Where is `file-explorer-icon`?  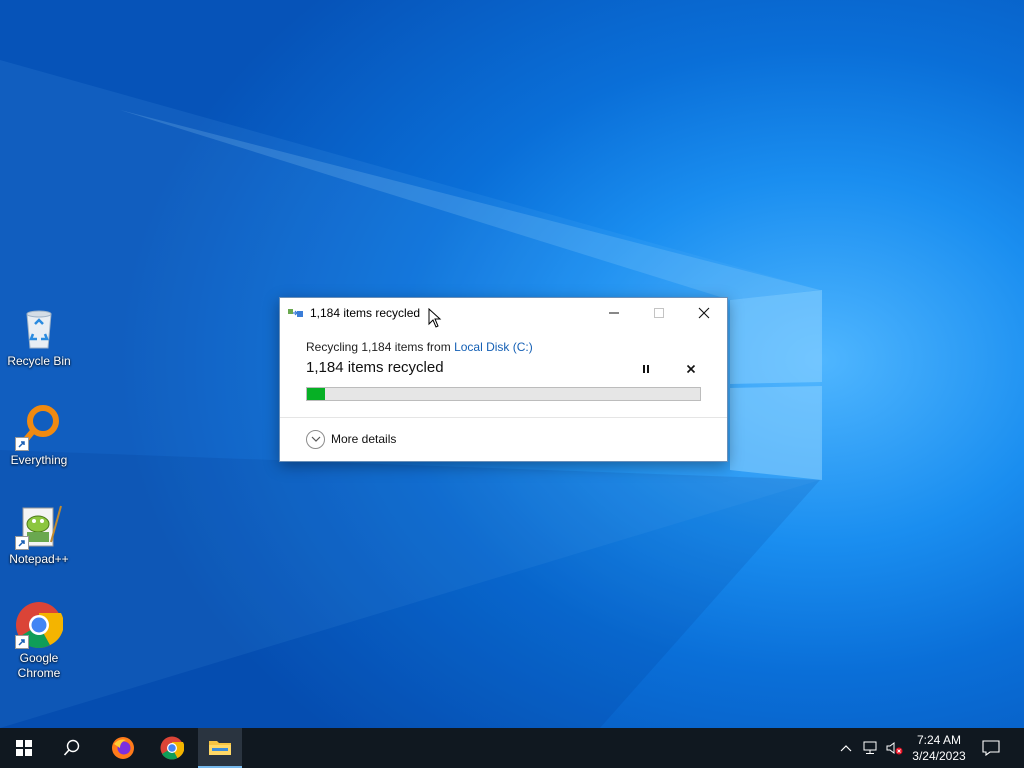
file-explorer-icon is located at coordinates (220, 748).